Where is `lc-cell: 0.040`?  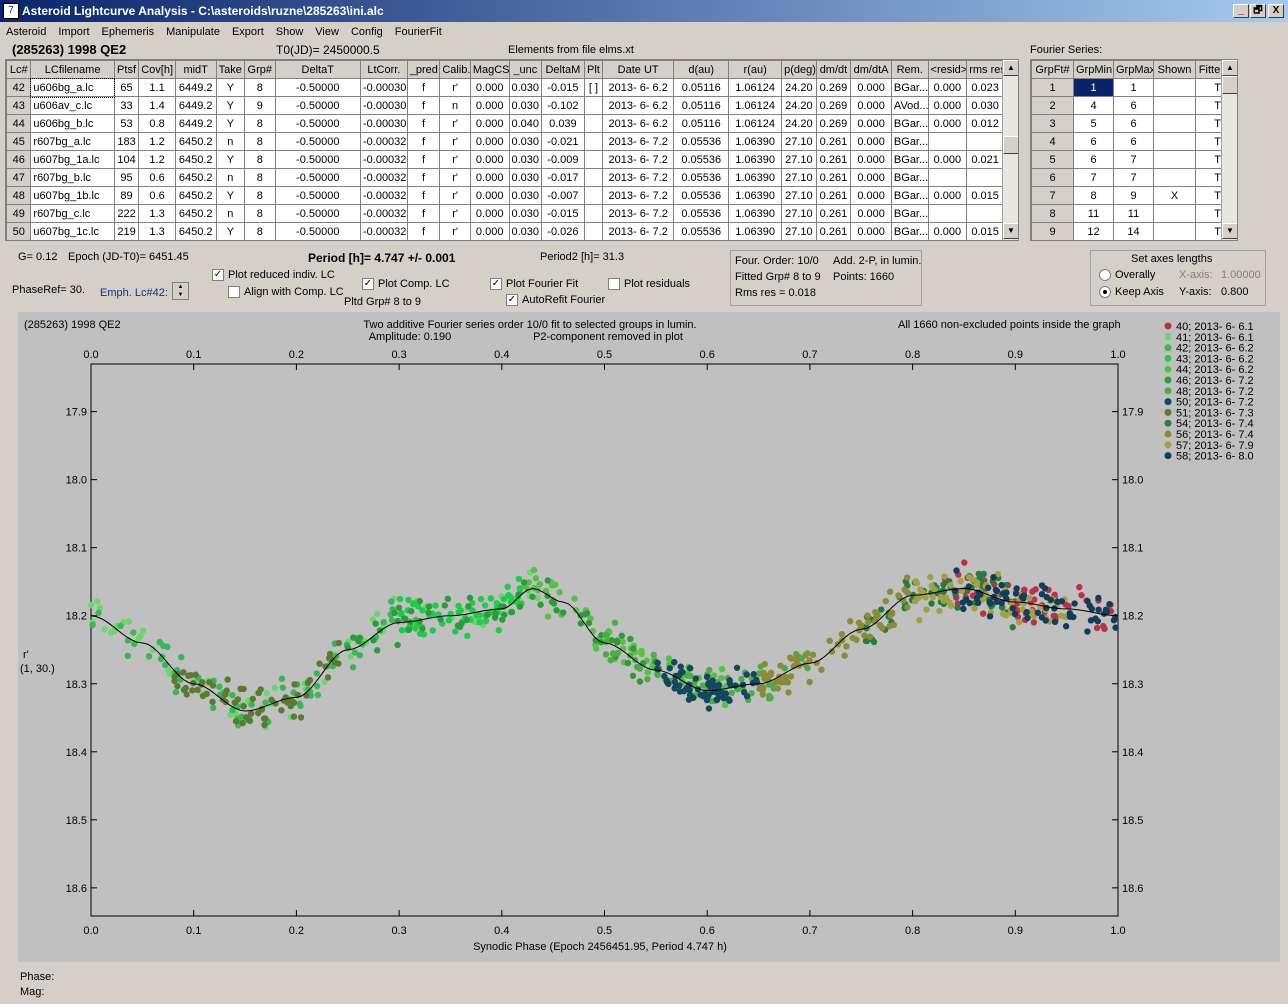
lc-cell: 0.040 is located at coordinates (525, 123).